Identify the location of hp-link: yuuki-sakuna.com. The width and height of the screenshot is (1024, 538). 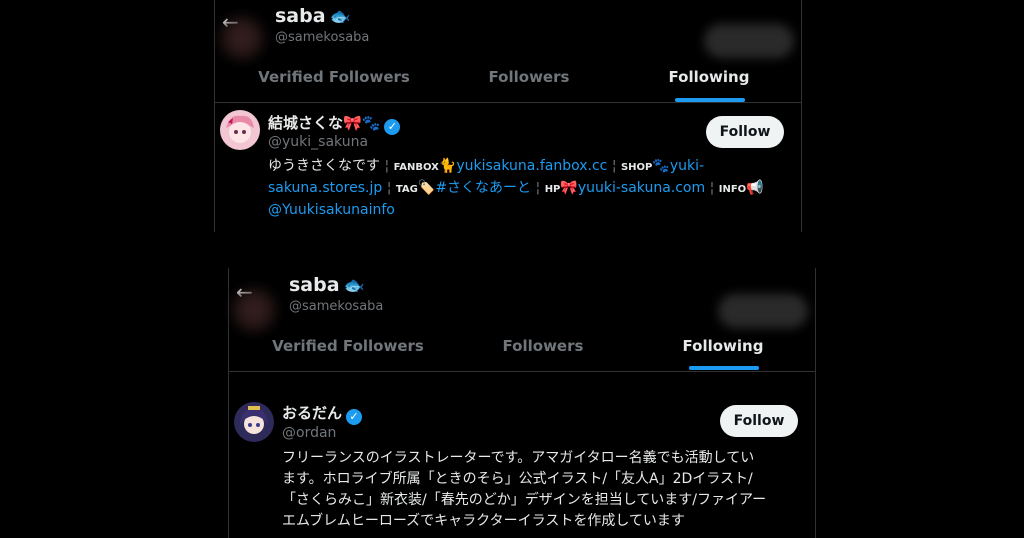
(641, 188).